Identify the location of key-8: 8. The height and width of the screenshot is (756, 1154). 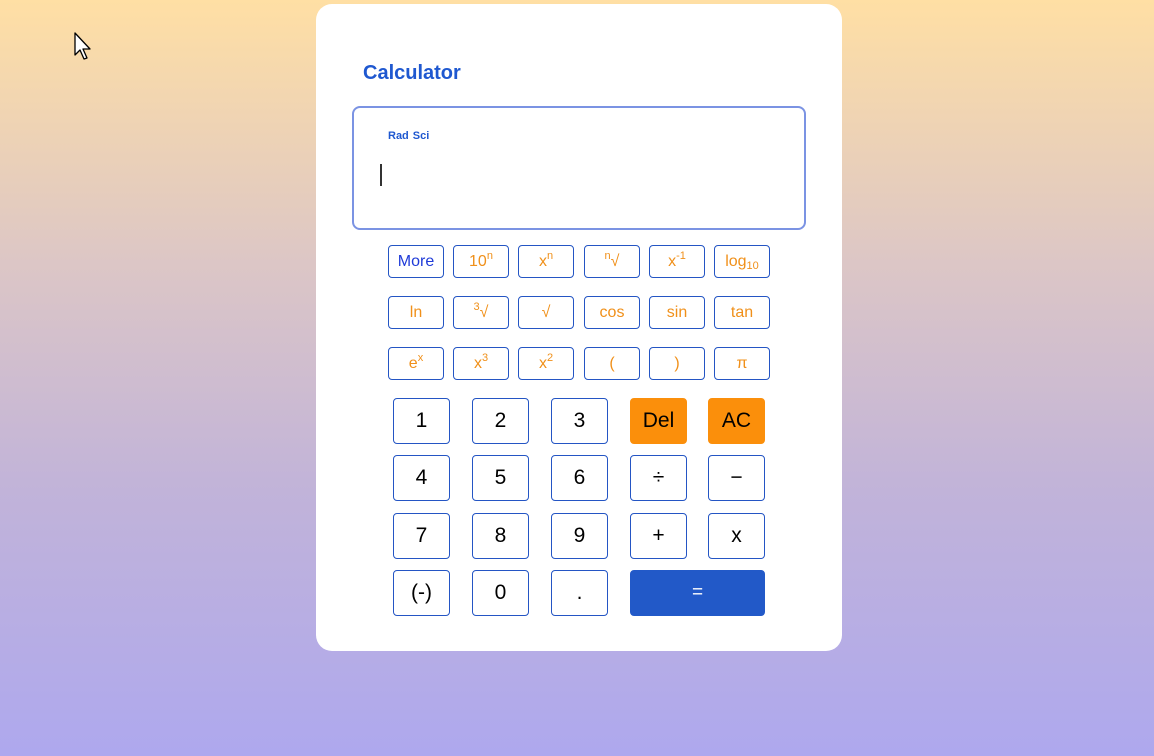
(500, 536).